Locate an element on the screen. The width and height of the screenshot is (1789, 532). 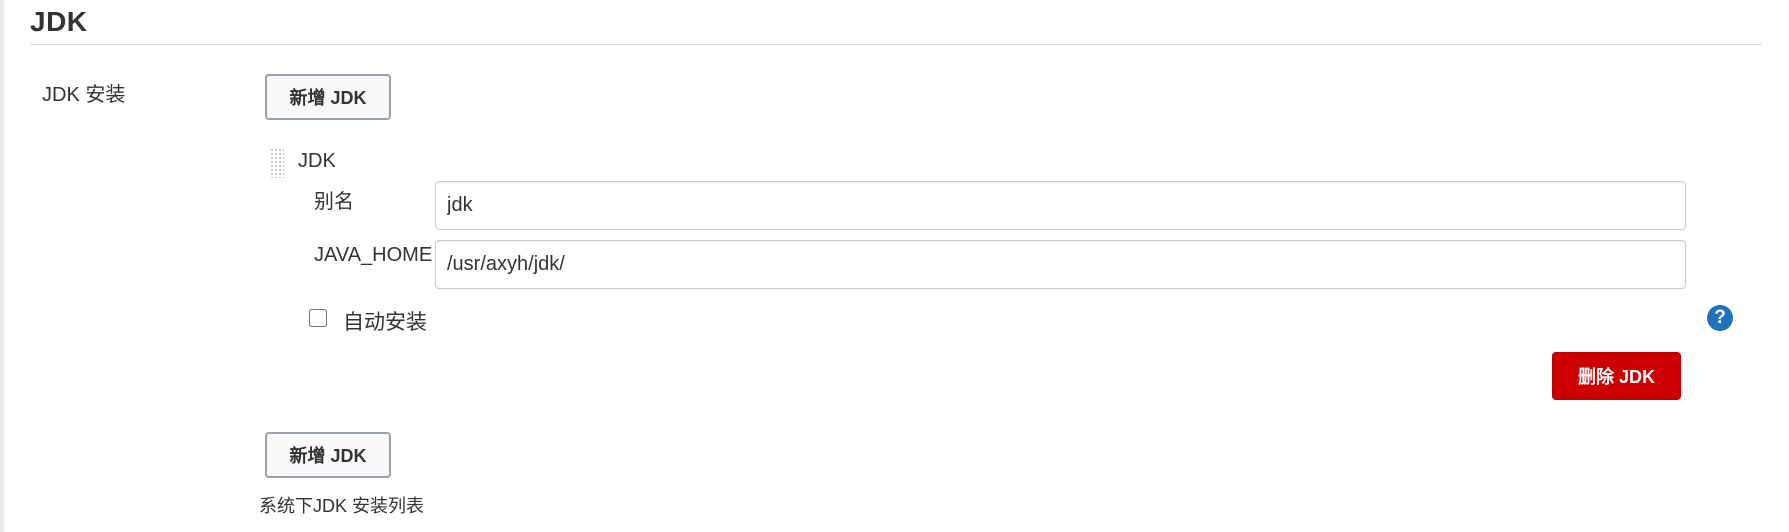
jdk-install-description: 系统下JDK 安装列表 is located at coordinates (342, 506).